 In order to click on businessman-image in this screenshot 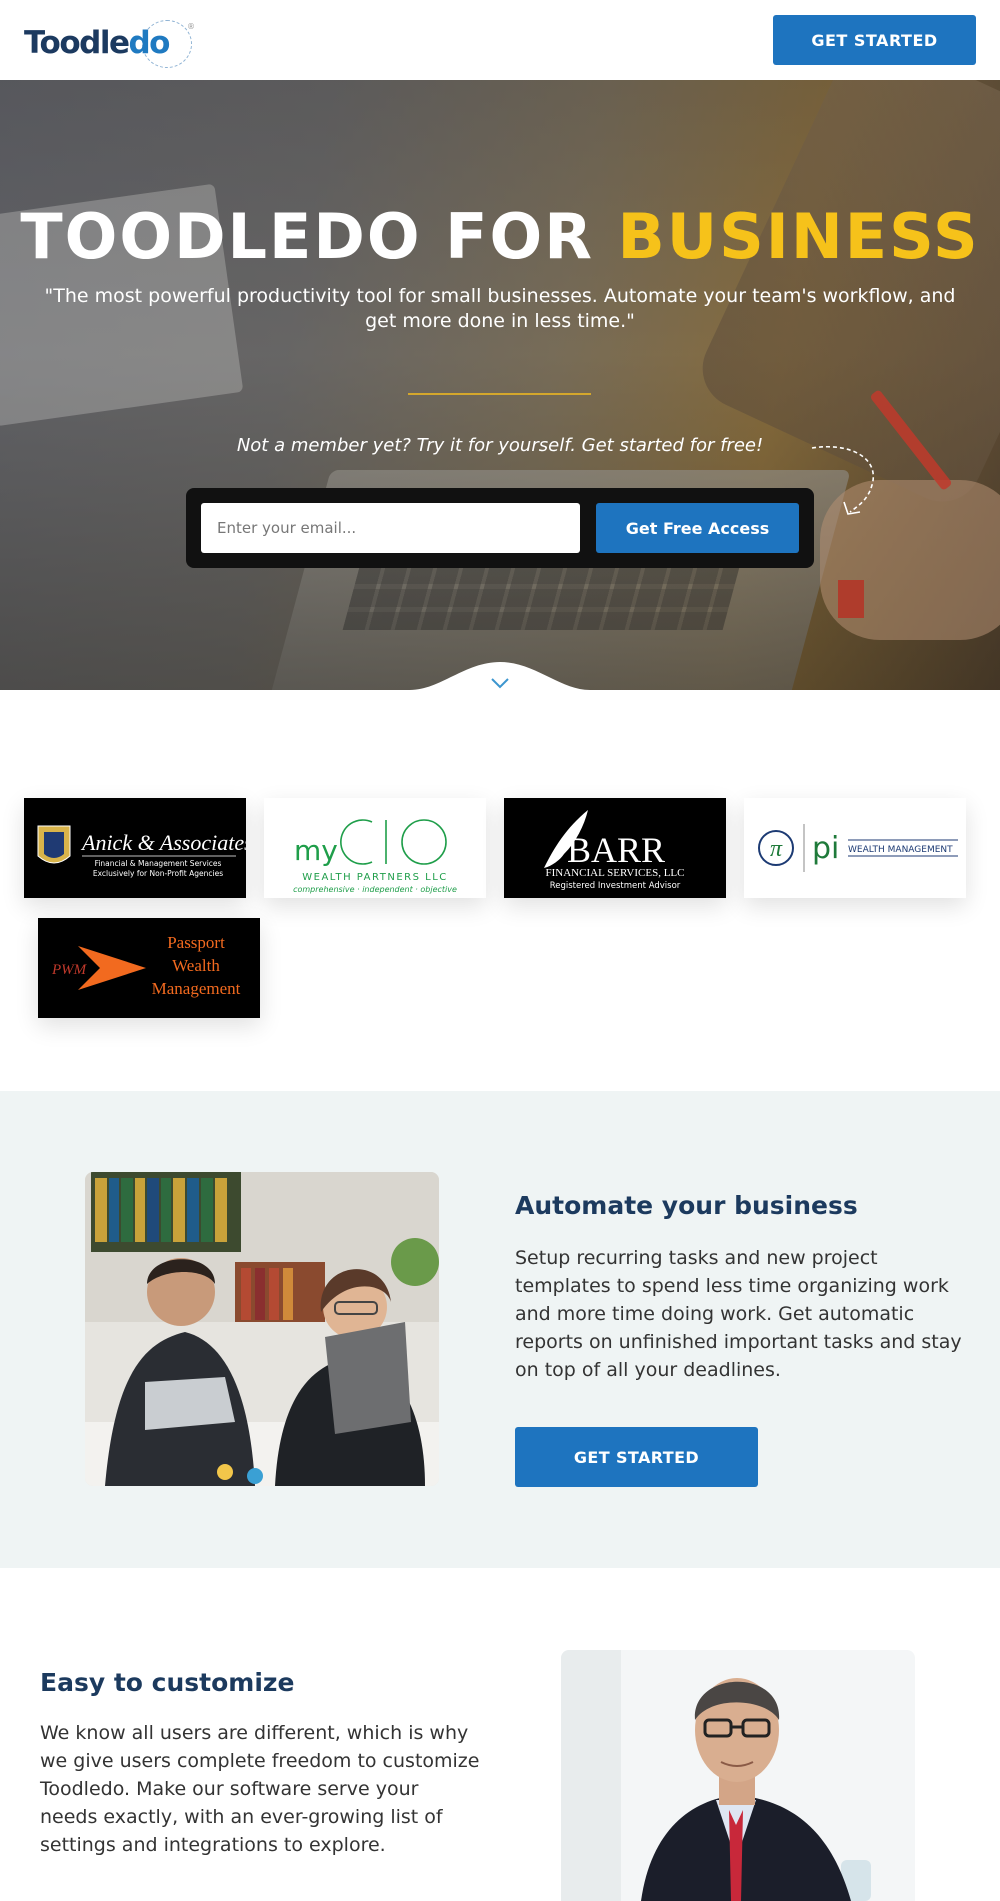, I will do `click(738, 1775)`.